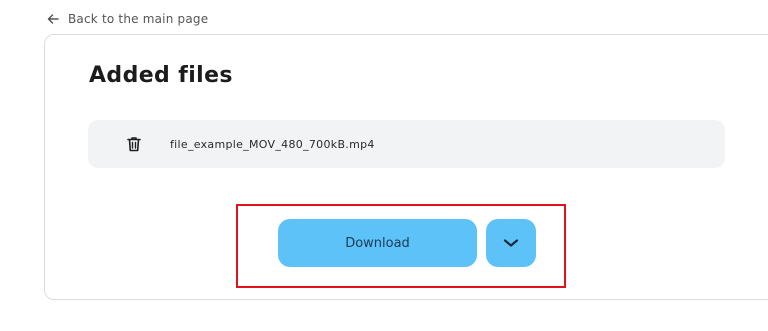  What do you see at coordinates (138, 19) in the screenshot?
I see `back-link-label: Back to the main page` at bounding box center [138, 19].